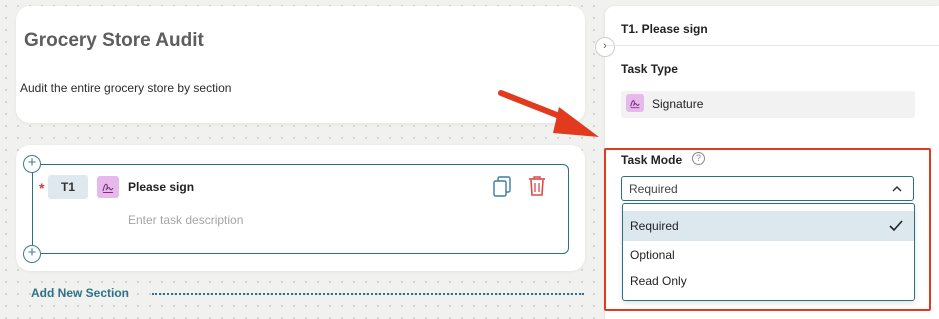 The image size is (939, 319). What do you see at coordinates (649, 69) in the screenshot?
I see `task-type-label: Task Type` at bounding box center [649, 69].